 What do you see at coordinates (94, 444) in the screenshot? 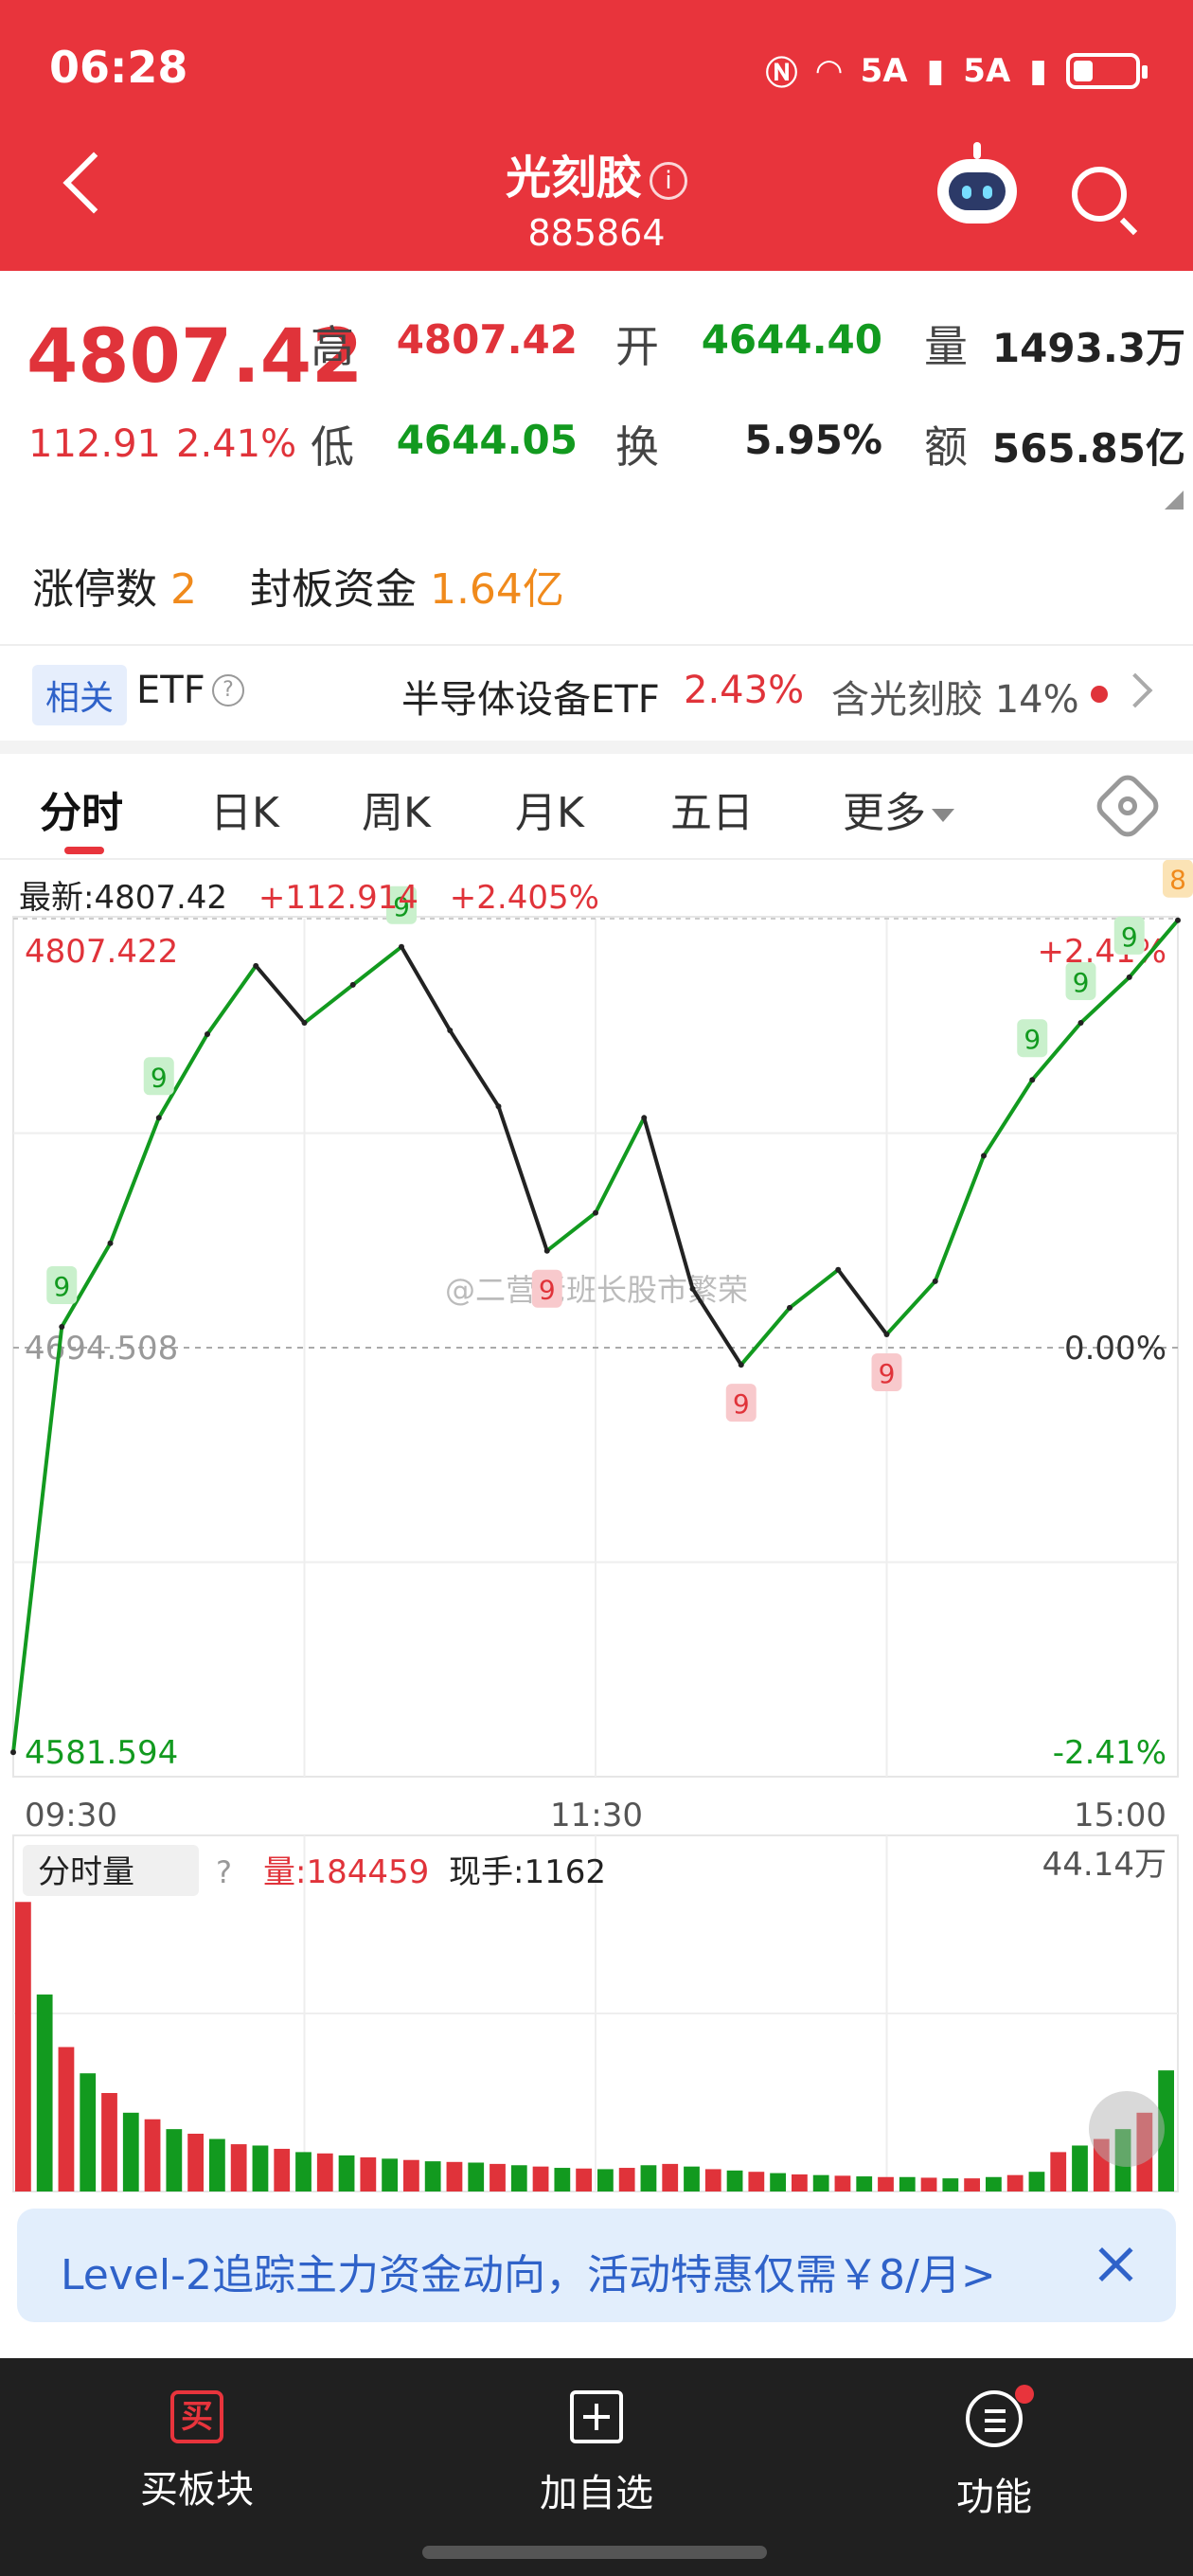
I see `price-change: 112.91` at bounding box center [94, 444].